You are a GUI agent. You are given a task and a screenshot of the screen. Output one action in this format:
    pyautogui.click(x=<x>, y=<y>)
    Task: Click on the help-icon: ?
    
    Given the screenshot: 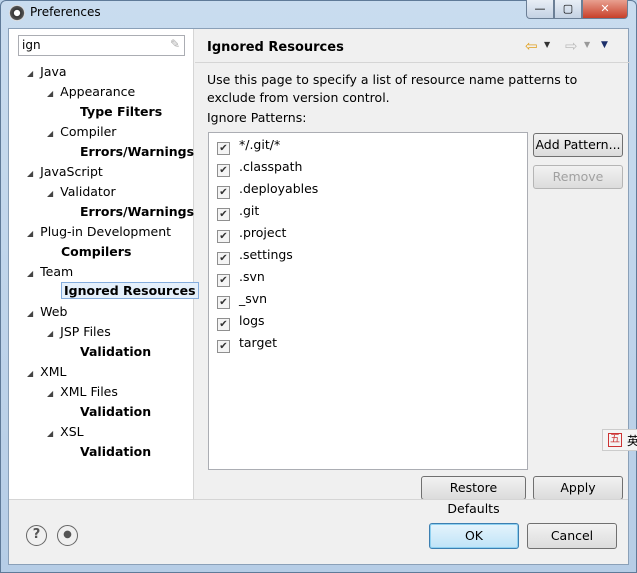 What is the action you would take?
    pyautogui.click(x=36, y=535)
    